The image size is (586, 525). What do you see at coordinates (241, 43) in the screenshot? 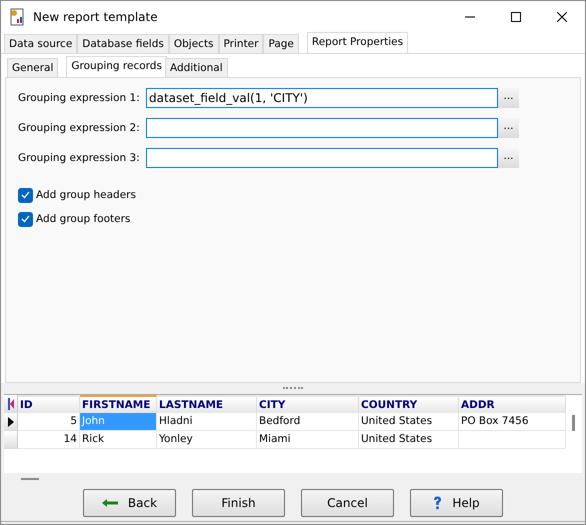
I see `tab: Printer` at bounding box center [241, 43].